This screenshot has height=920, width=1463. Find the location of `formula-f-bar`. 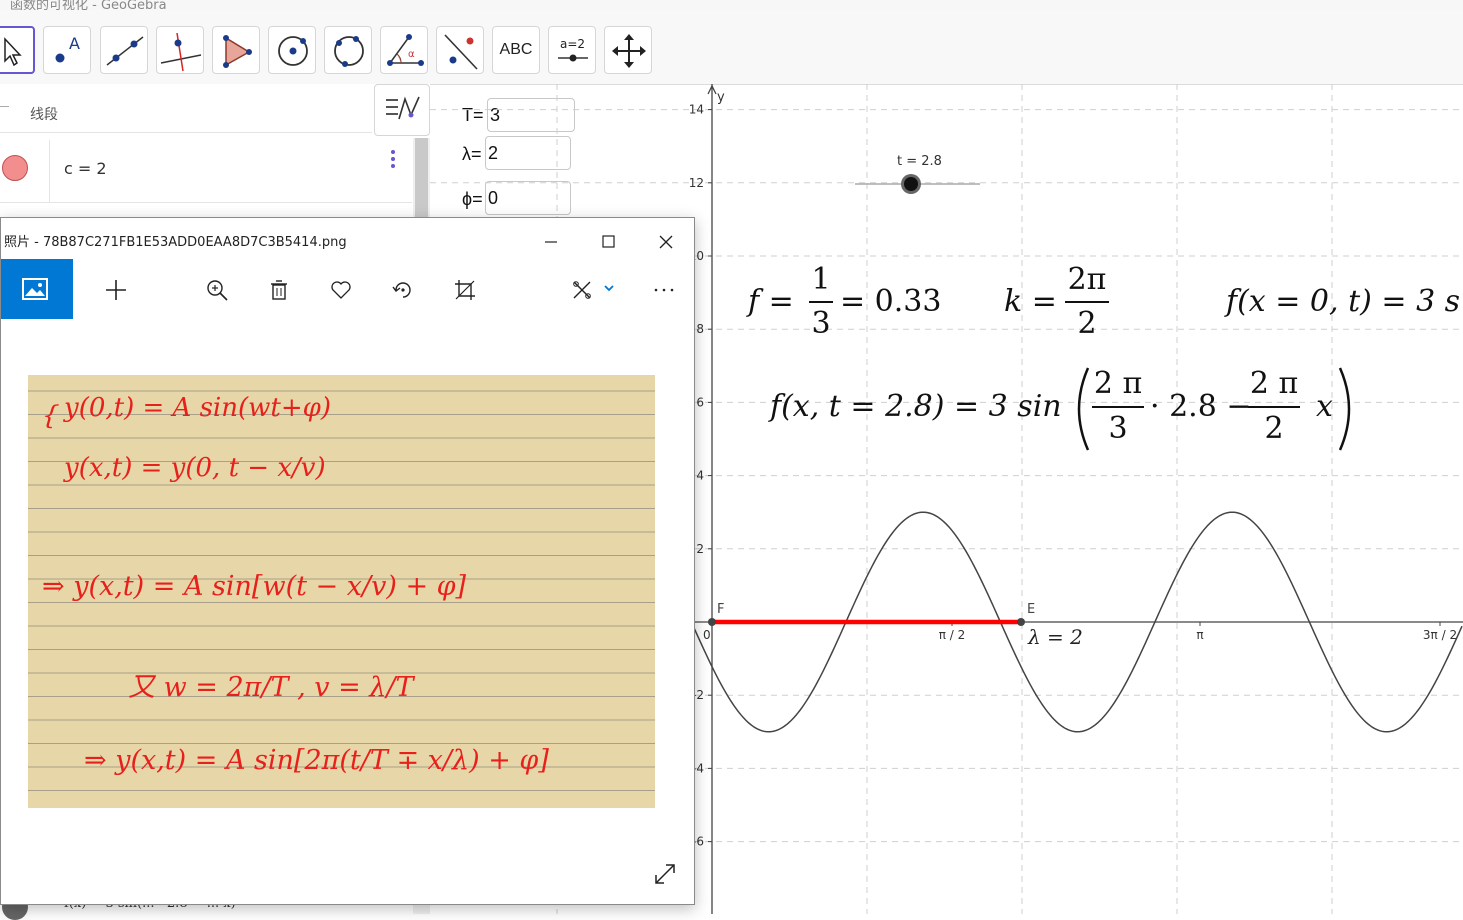

formula-f-bar is located at coordinates (821, 302).